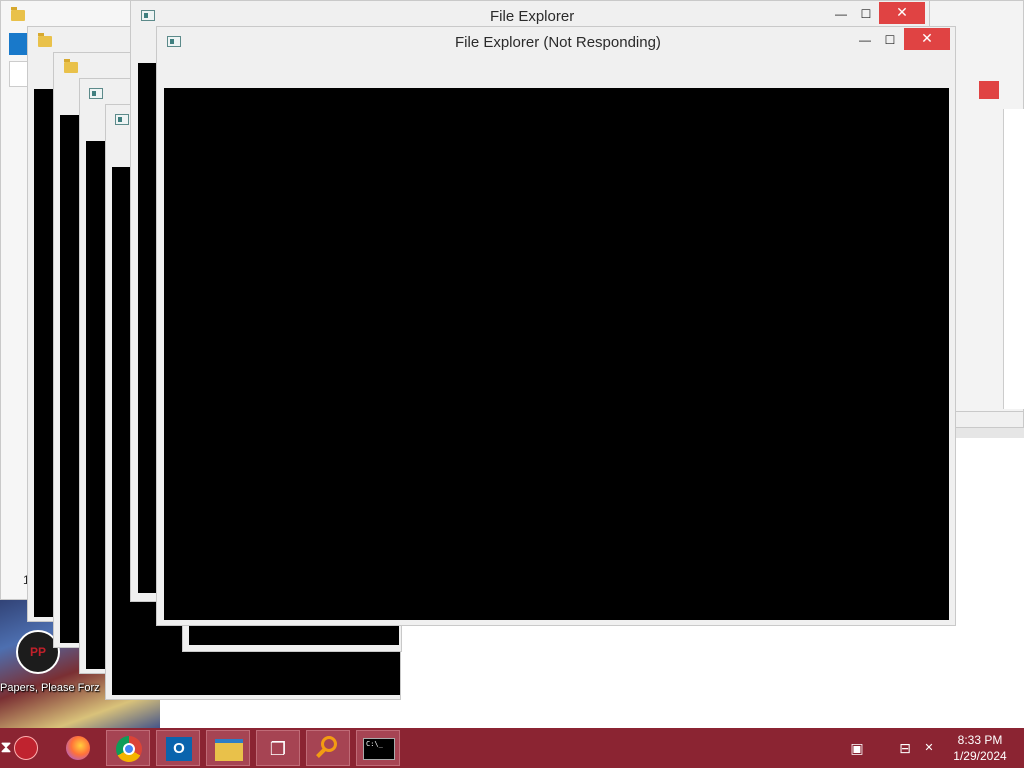 The image size is (1024, 768). I want to click on taskbar-chrome, so click(128, 748).